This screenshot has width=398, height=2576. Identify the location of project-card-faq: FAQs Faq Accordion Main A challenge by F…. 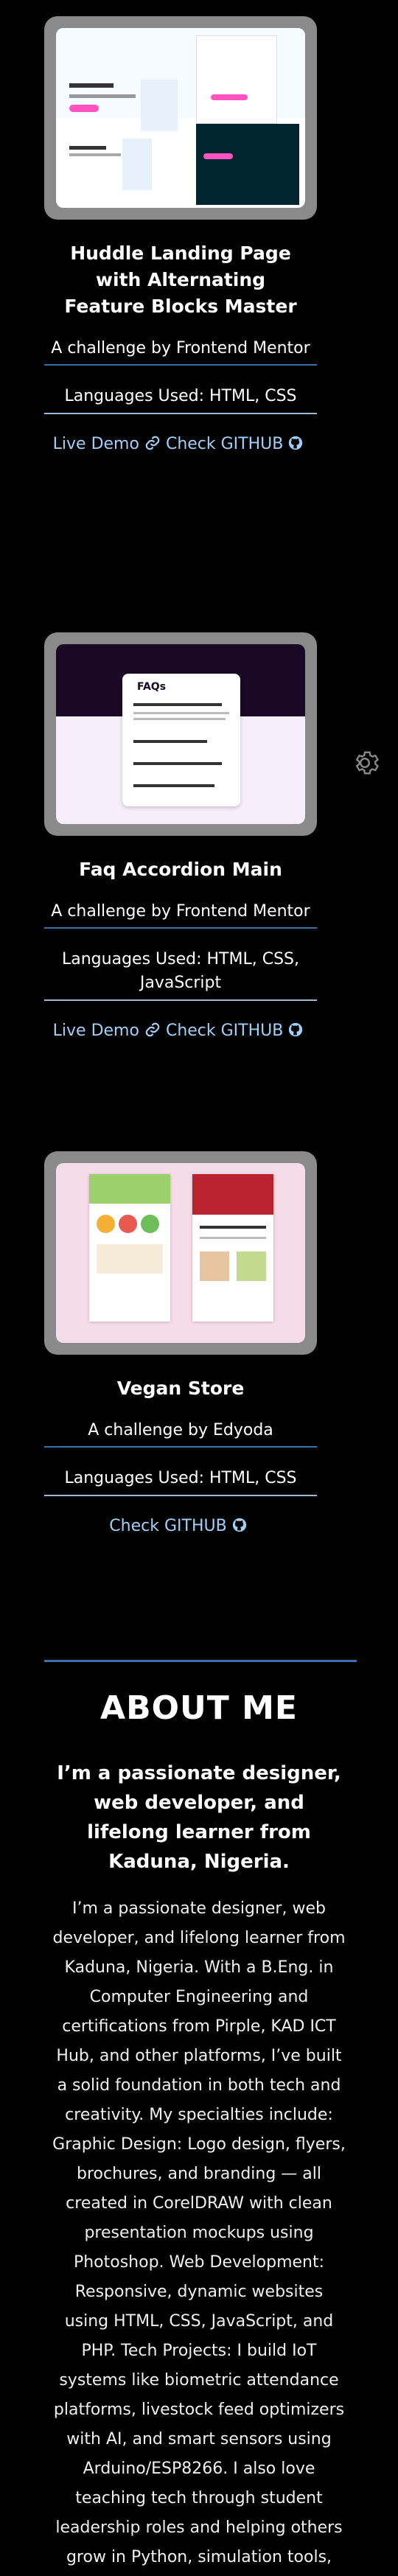
(180, 837).